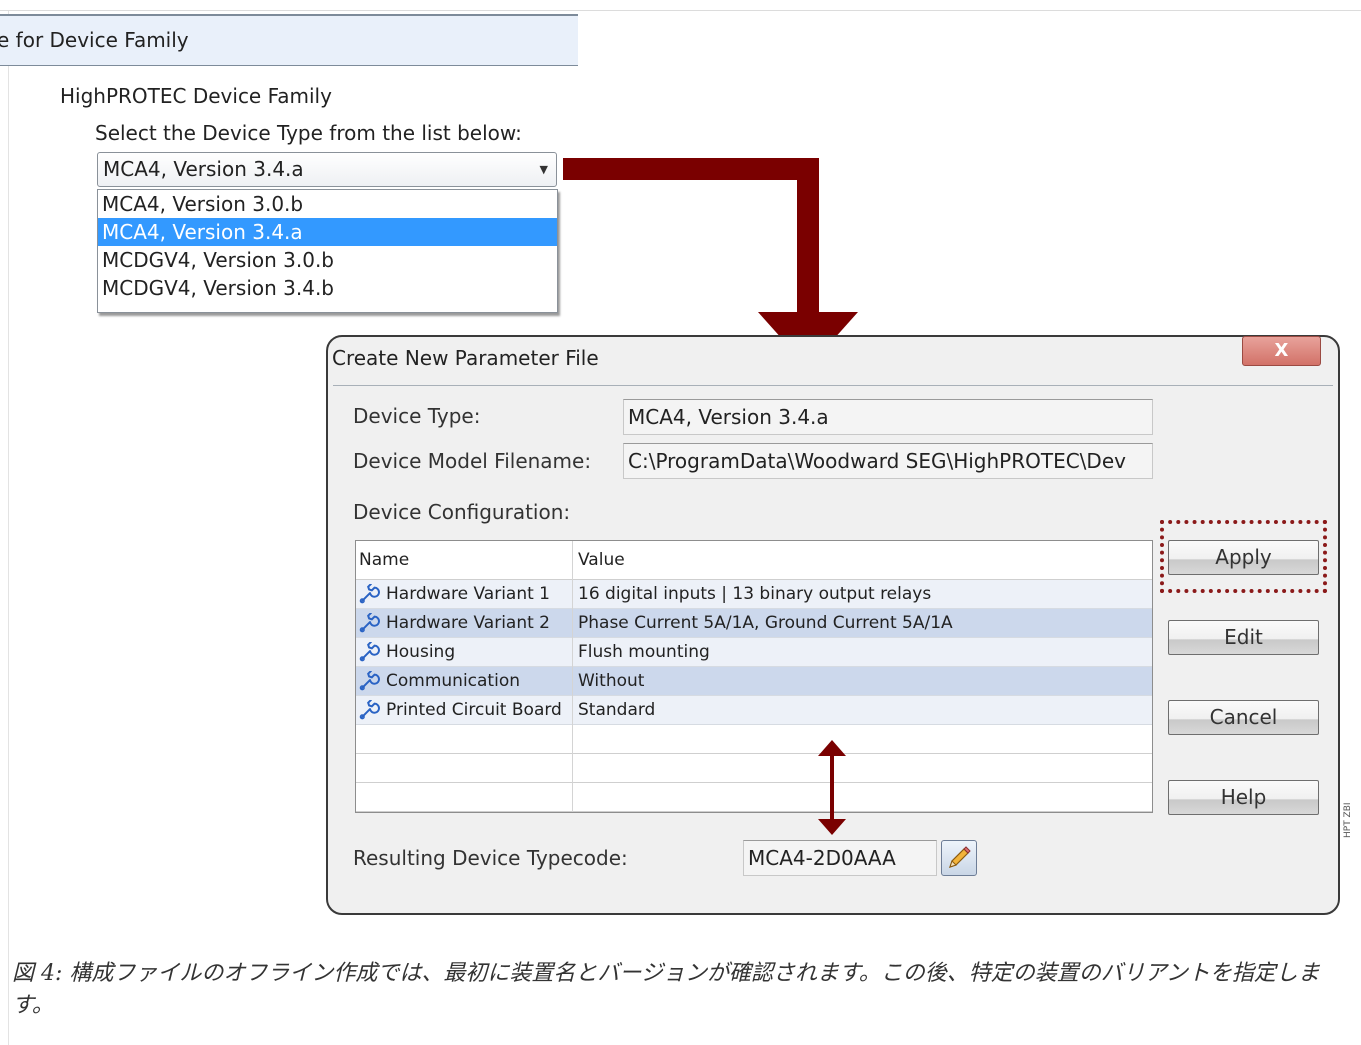 The image size is (1361, 1045). Describe the element at coordinates (462, 512) in the screenshot. I see `device-configuration-label: Device Configuration:` at that location.